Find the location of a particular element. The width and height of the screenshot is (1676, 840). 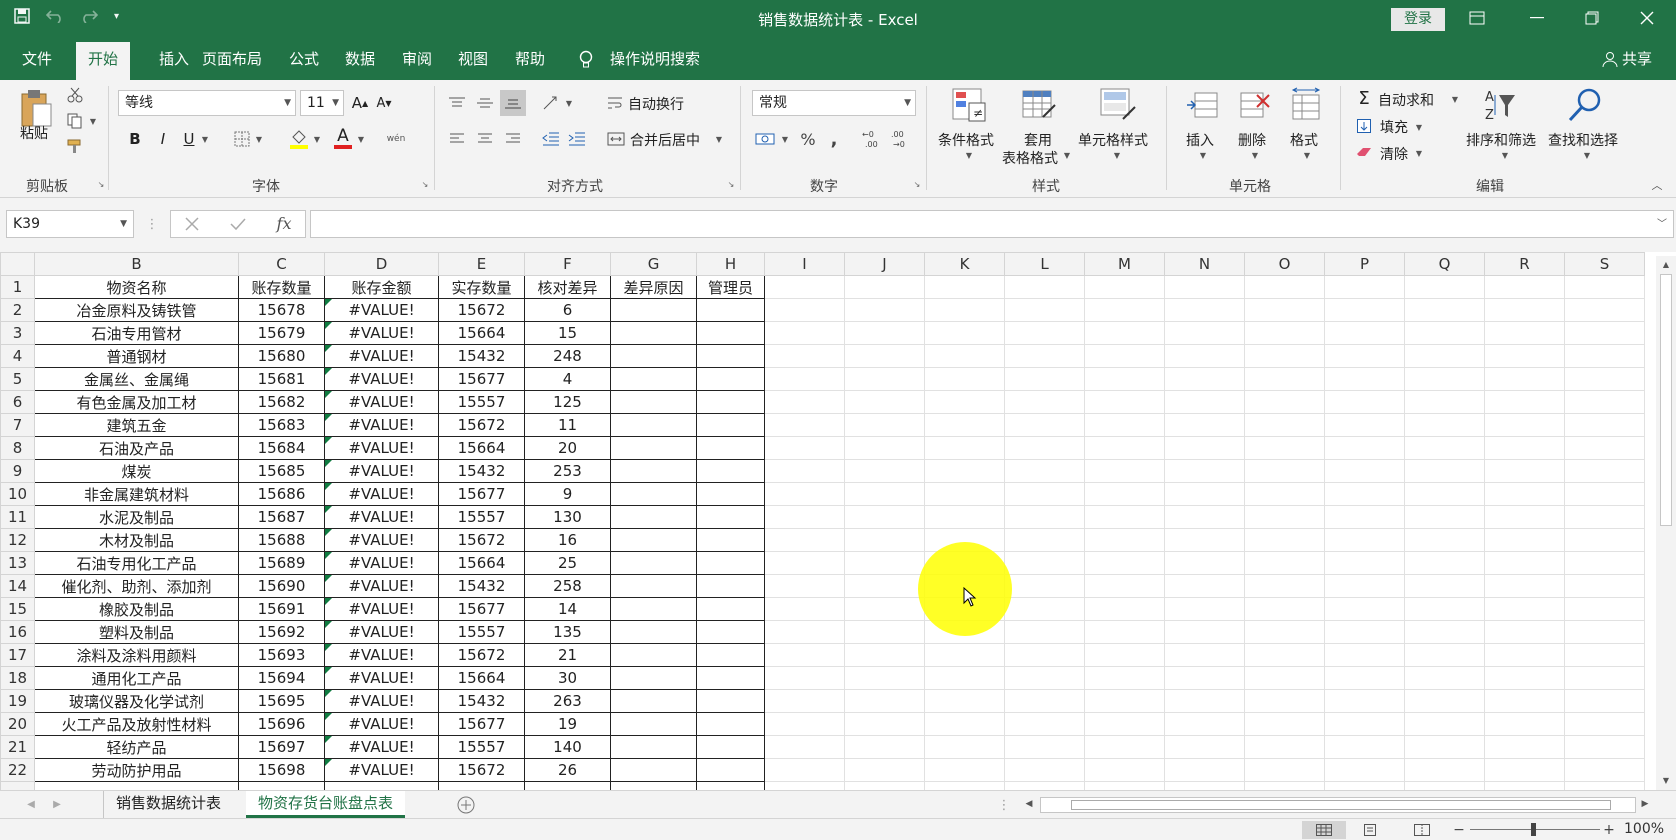

sort-filter-button: 排序和筛选 is located at coordinates (1501, 140).